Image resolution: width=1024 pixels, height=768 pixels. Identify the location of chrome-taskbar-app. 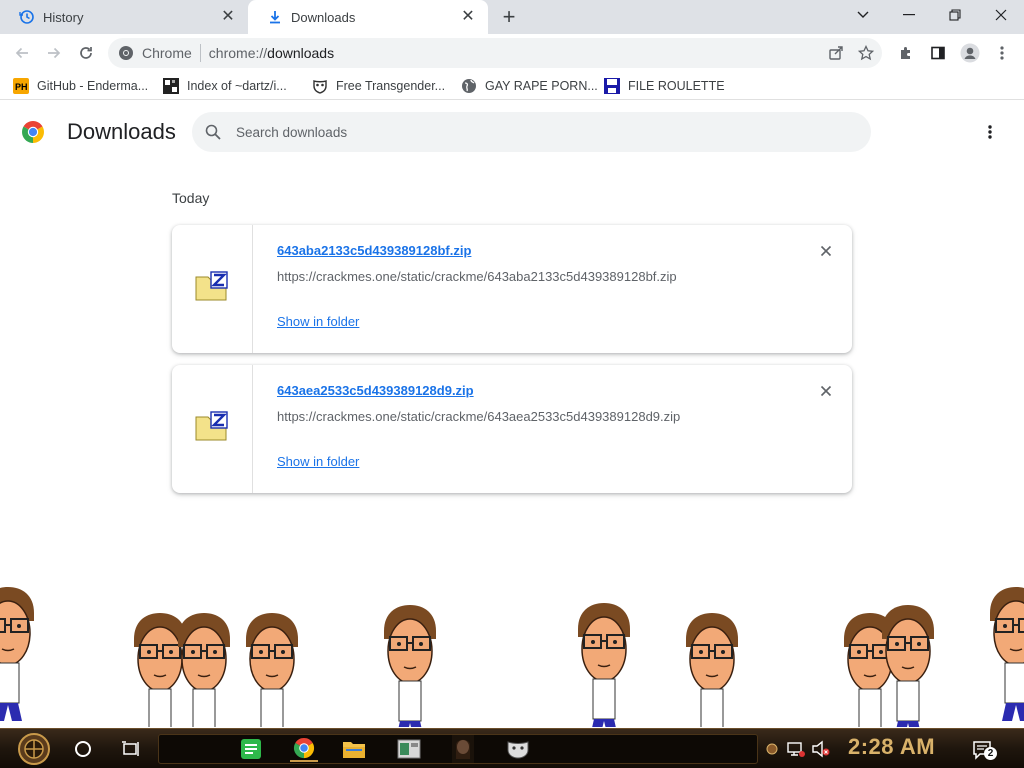
(304, 749).